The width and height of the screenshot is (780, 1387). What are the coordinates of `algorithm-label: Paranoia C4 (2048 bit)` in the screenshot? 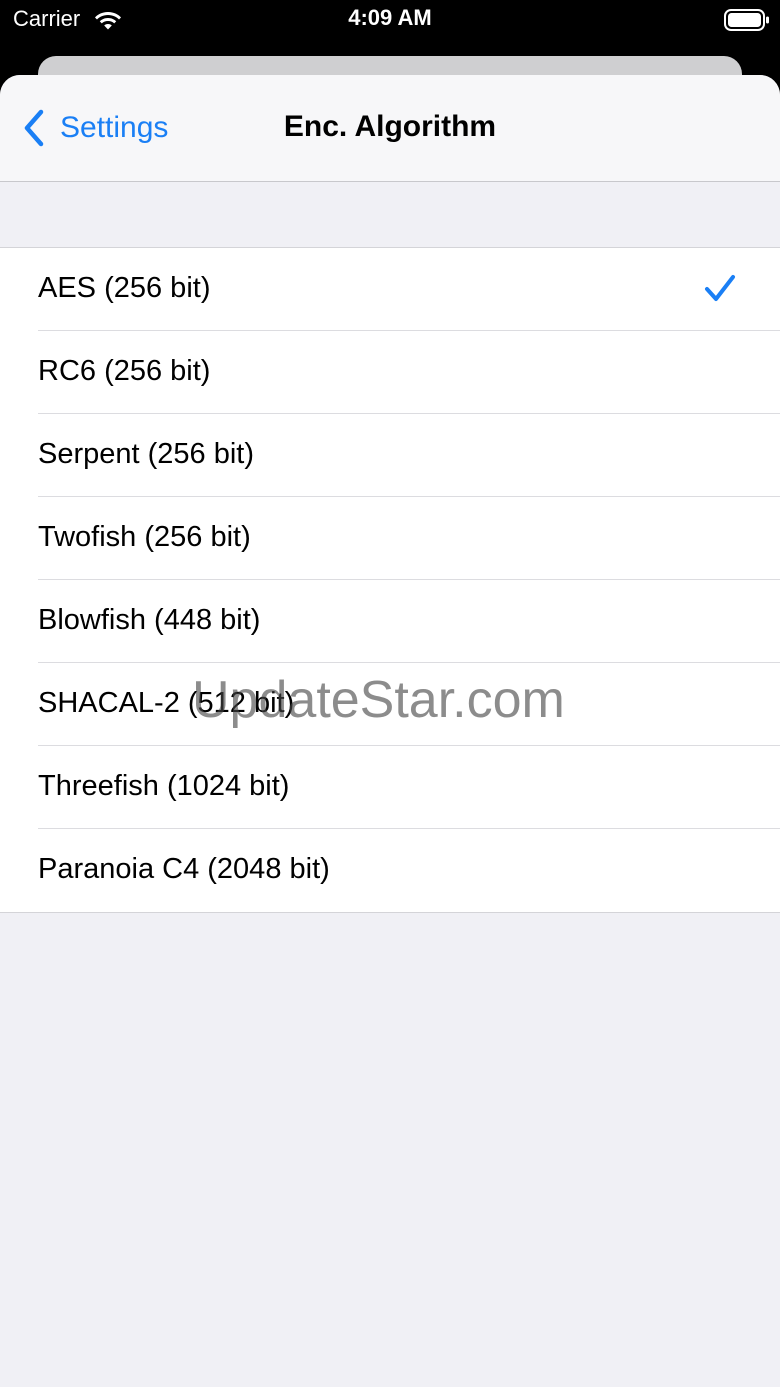 It's located at (184, 869).